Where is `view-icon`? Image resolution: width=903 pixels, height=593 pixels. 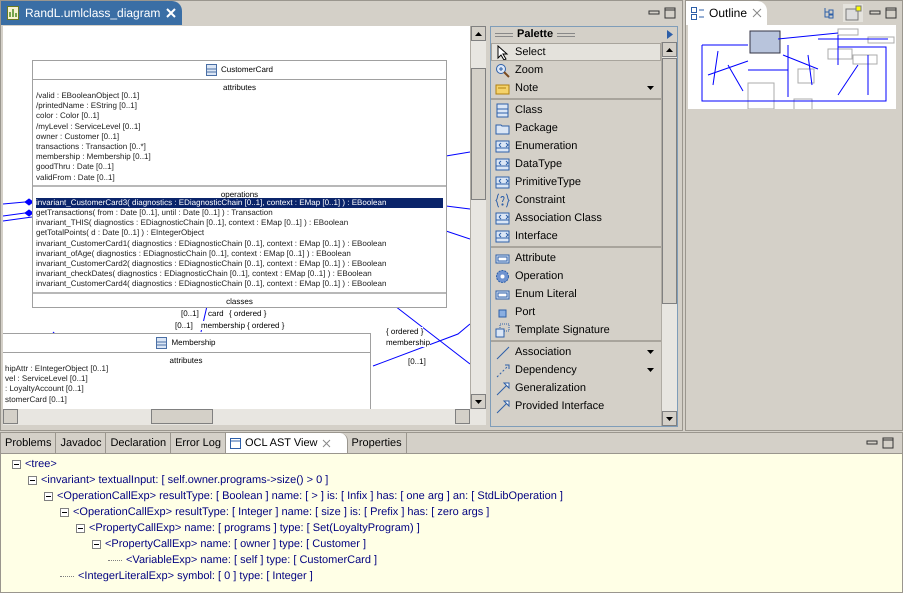
view-icon is located at coordinates (235, 443).